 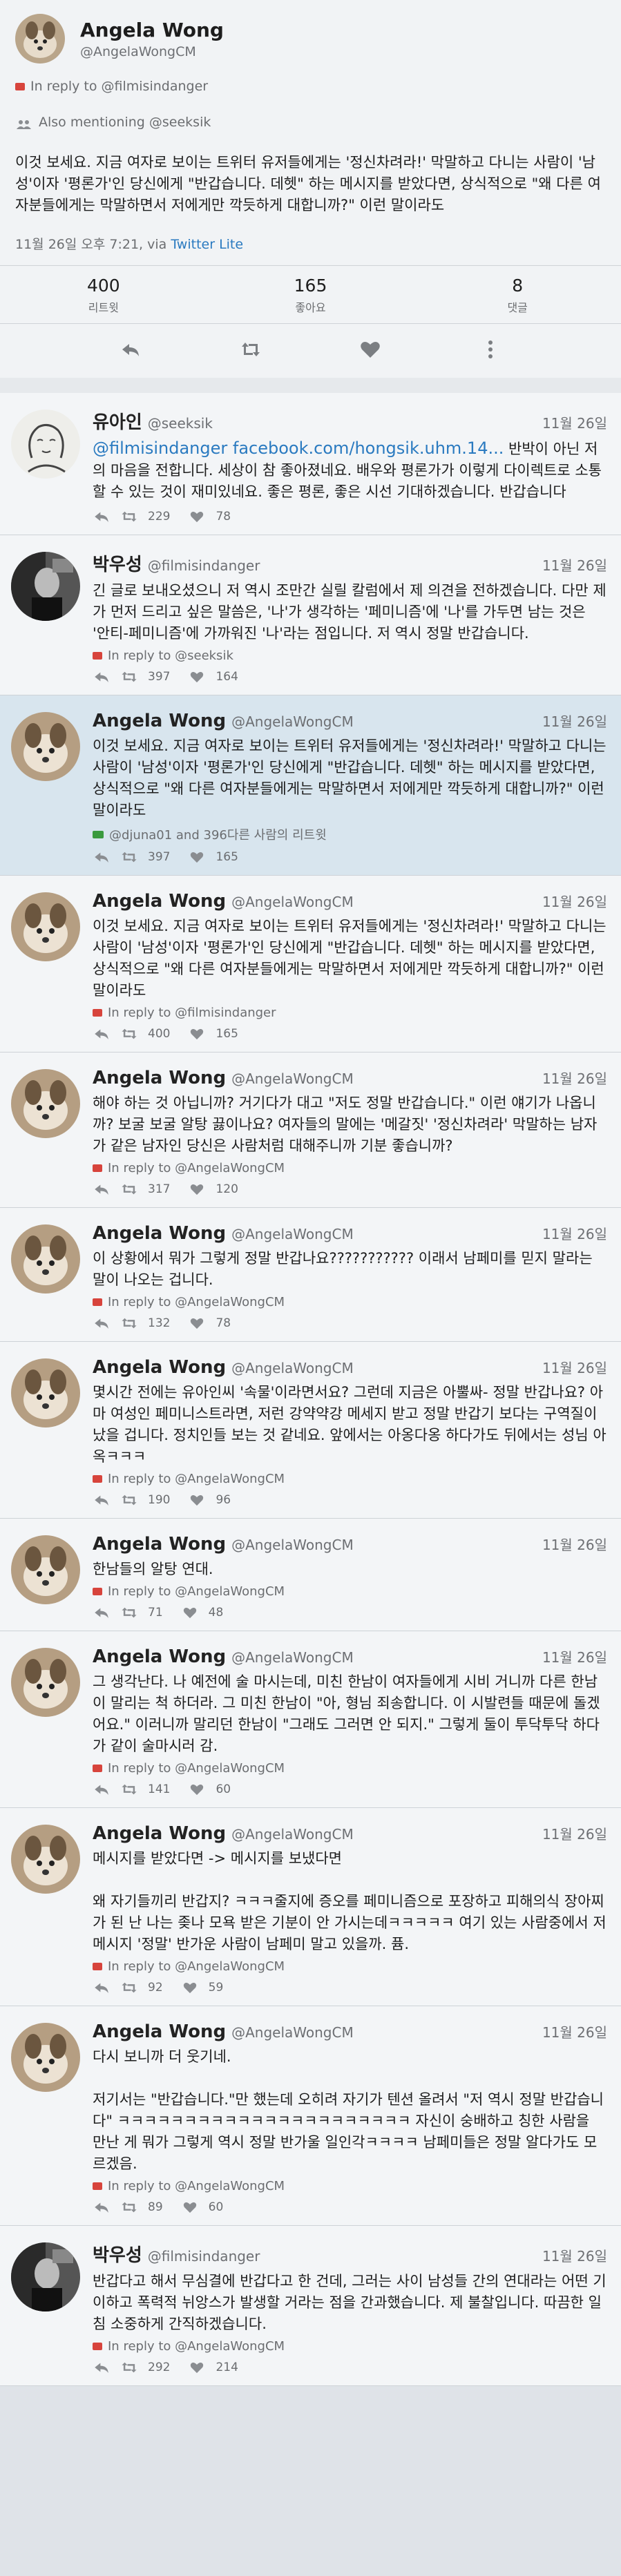 I want to click on via-client-link: Twitter Lite, so click(x=207, y=244).